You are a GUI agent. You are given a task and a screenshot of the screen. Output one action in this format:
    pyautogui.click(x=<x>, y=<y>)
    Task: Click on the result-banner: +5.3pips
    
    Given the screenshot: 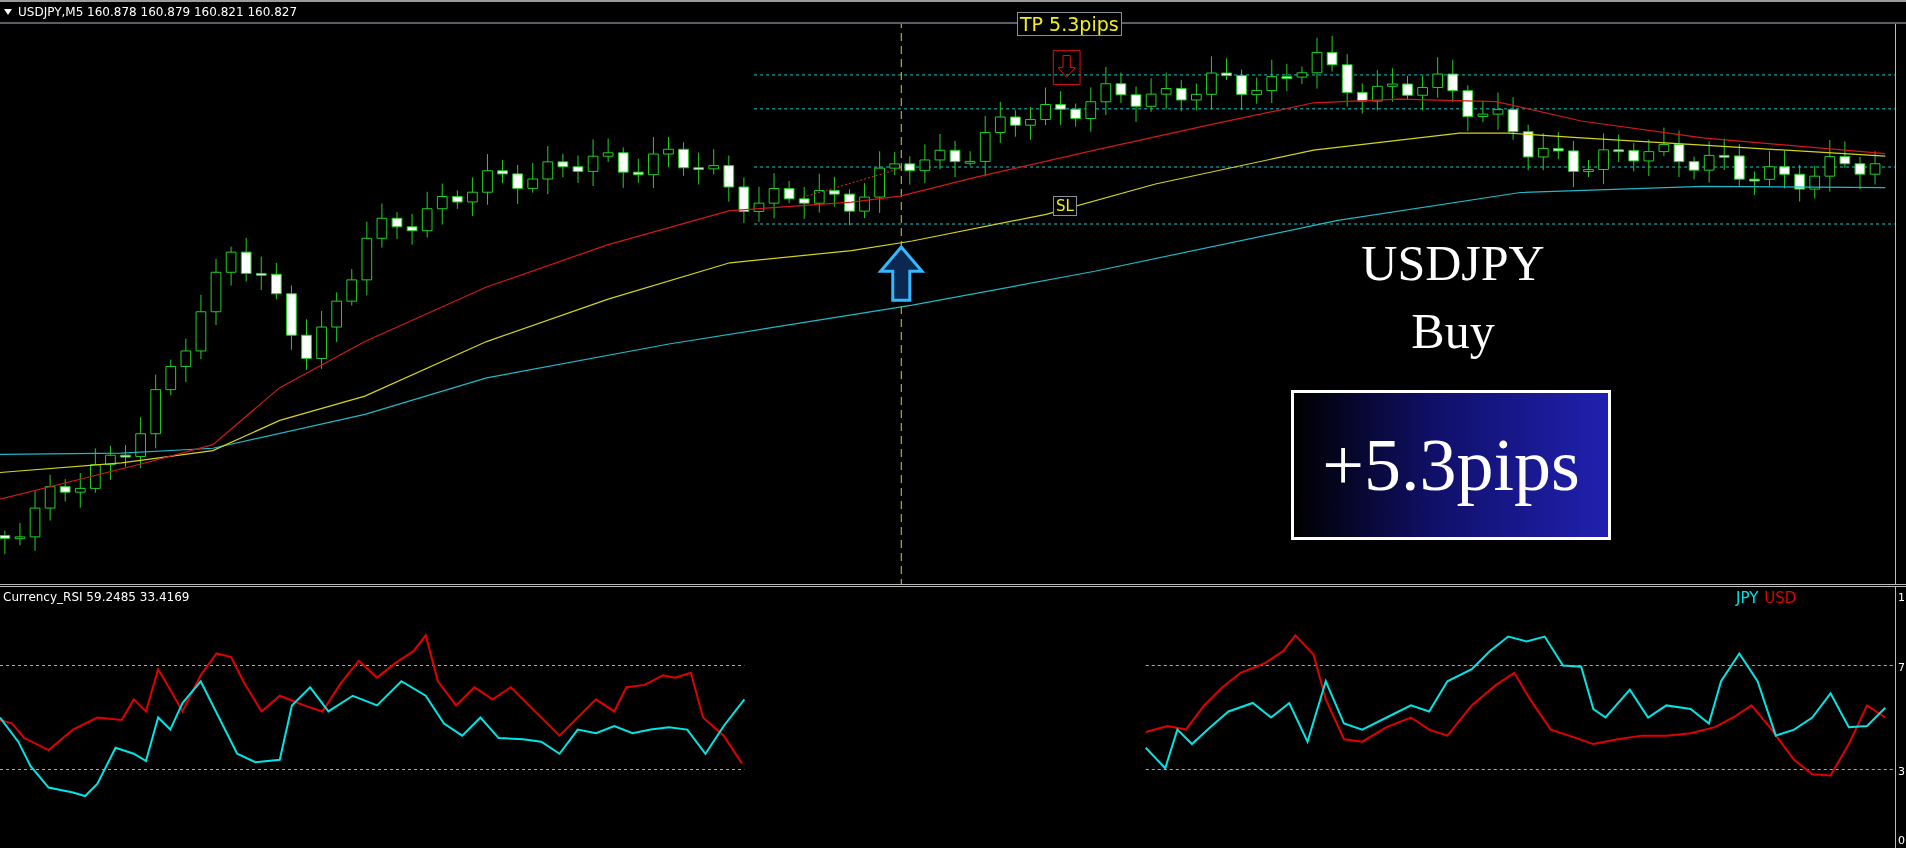 What is the action you would take?
    pyautogui.click(x=1451, y=465)
    